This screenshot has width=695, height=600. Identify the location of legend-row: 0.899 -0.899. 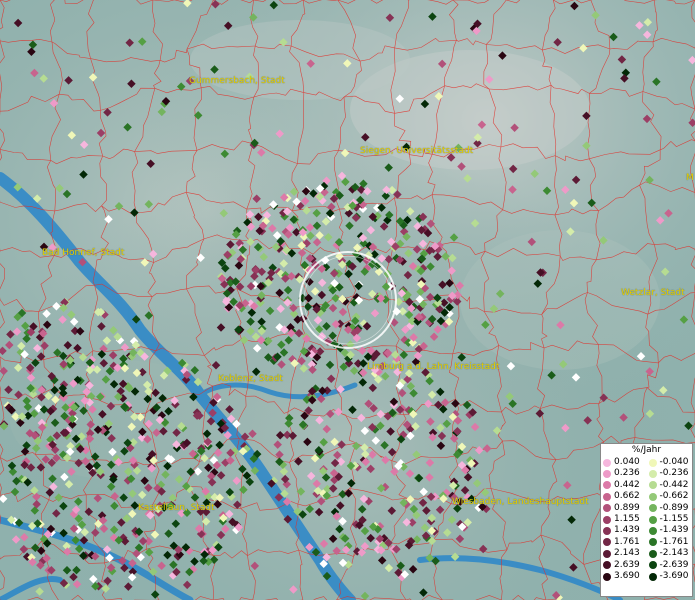
(646, 508).